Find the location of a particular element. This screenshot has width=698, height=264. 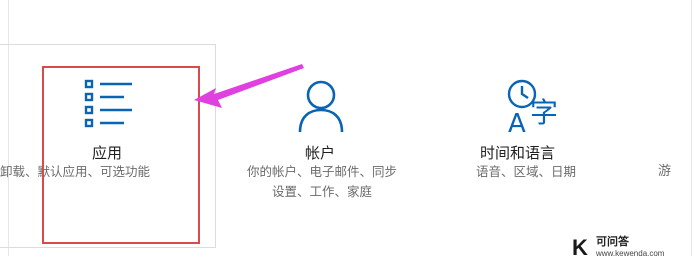

tile-time-language-description: 语音、区域、日期 is located at coordinates (526, 171).